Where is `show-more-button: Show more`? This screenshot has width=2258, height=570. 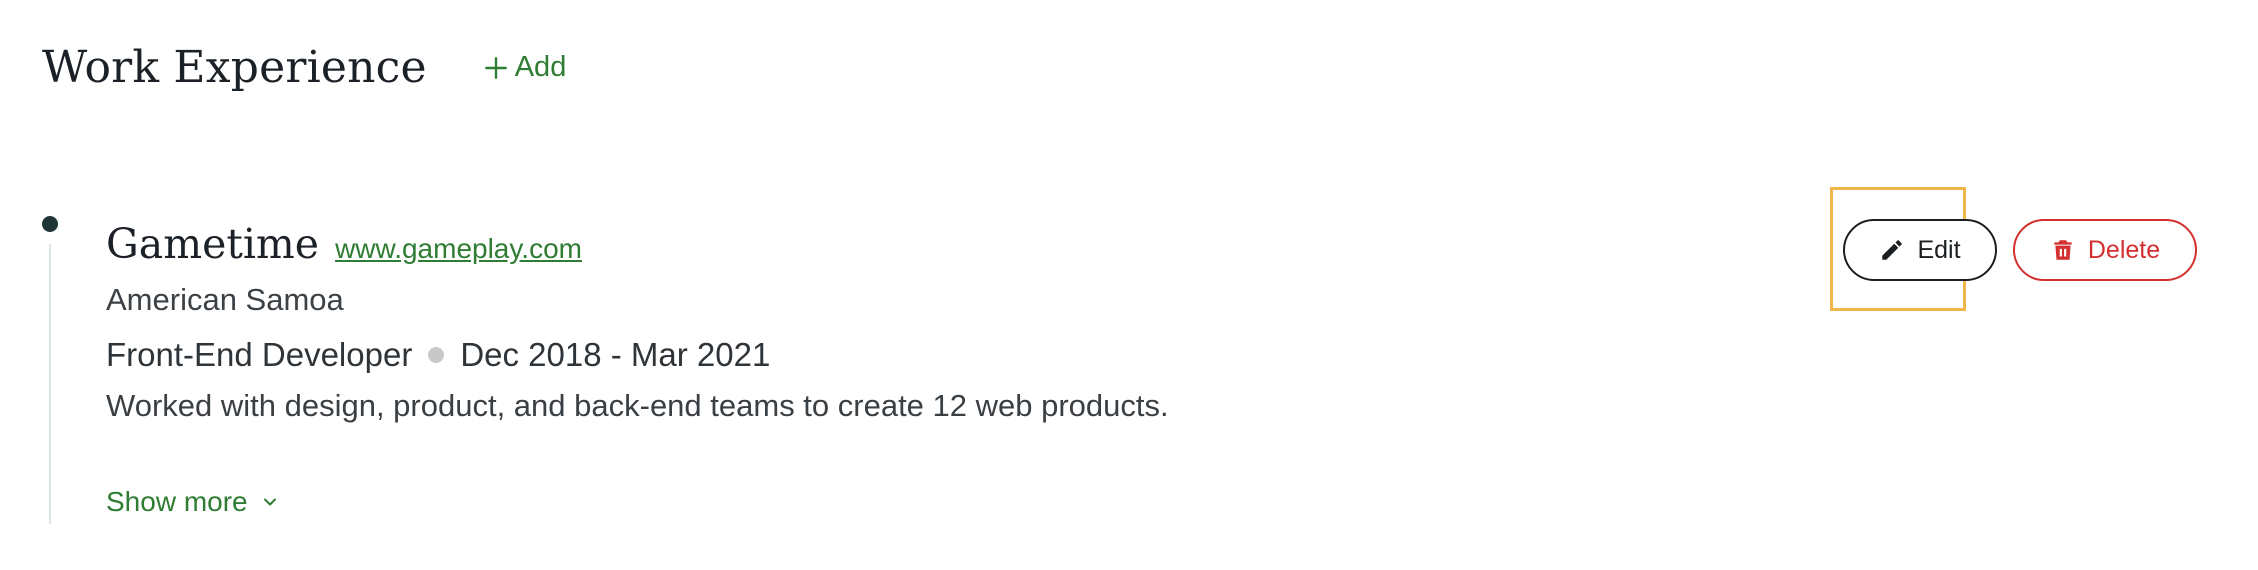 show-more-button: Show more is located at coordinates (193, 502).